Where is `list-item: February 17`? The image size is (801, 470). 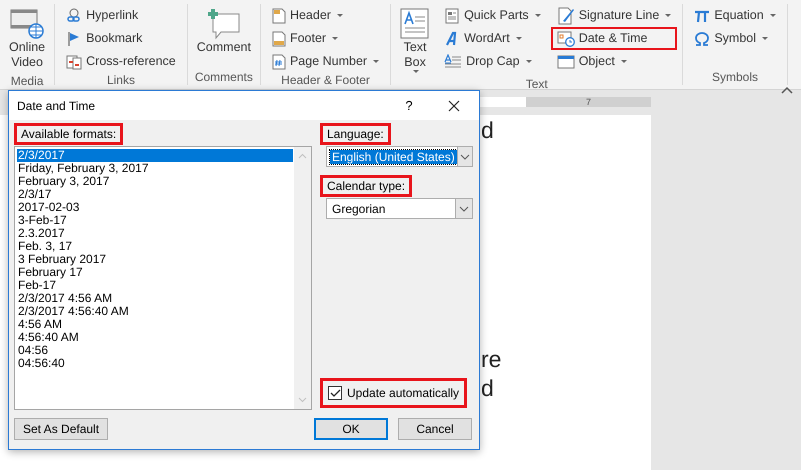 list-item: February 17 is located at coordinates (155, 272).